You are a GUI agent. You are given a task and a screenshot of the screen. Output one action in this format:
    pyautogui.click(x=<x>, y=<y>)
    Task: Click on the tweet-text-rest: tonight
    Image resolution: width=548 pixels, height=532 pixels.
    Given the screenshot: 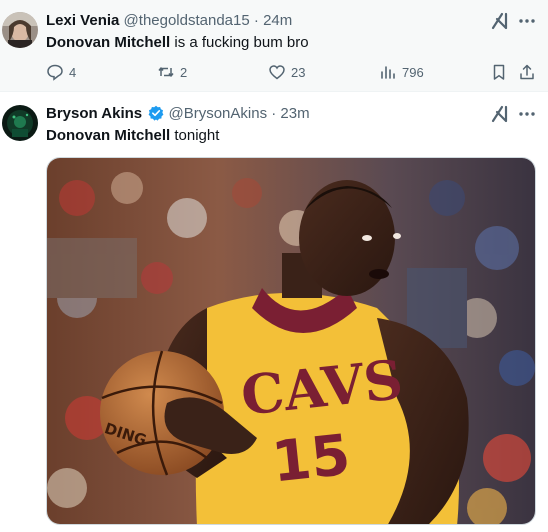 What is the action you would take?
    pyautogui.click(x=195, y=135)
    